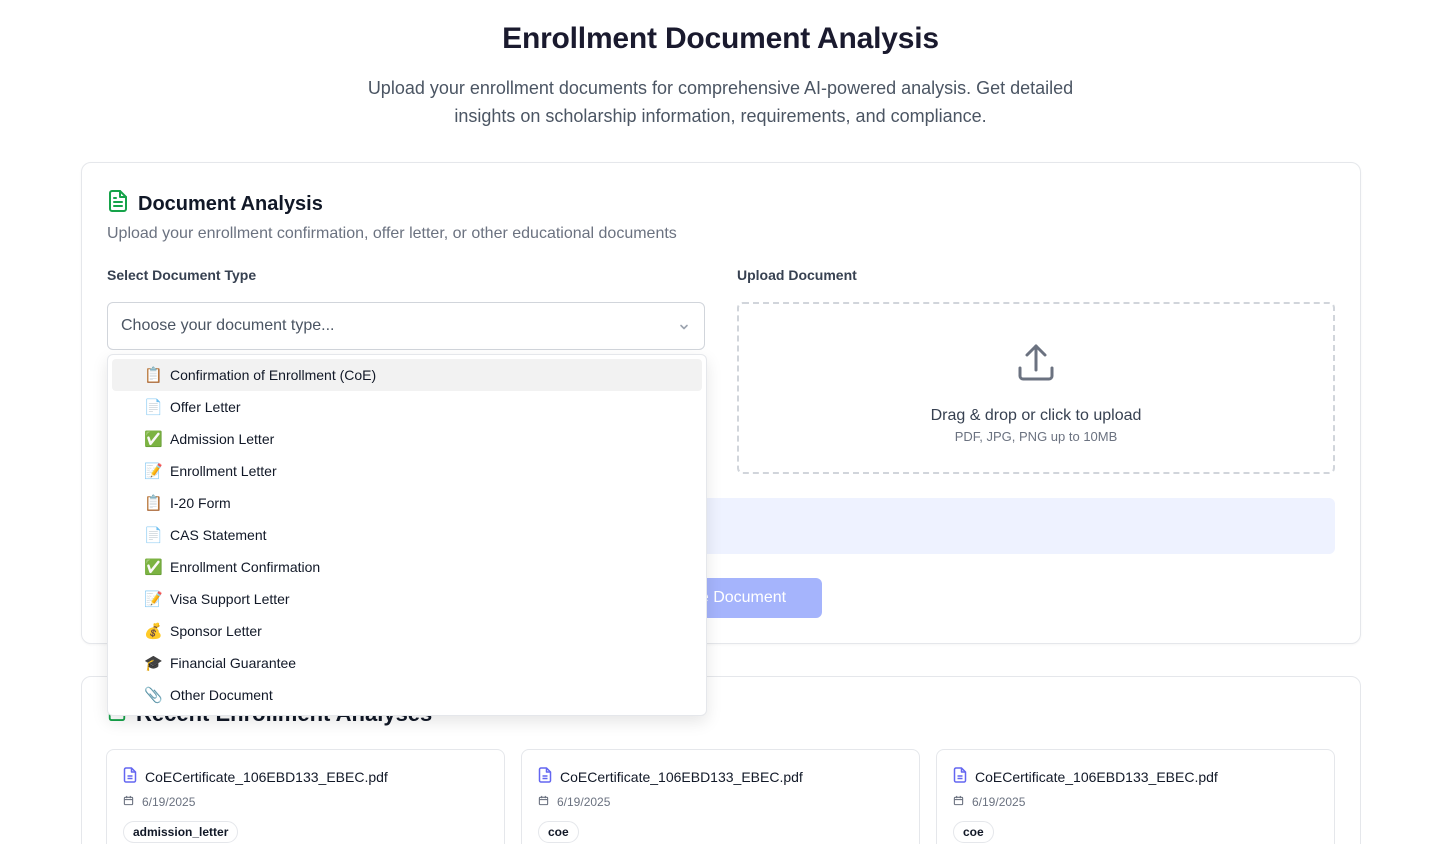  I want to click on document-type-label: Select Document Type, so click(182, 275).